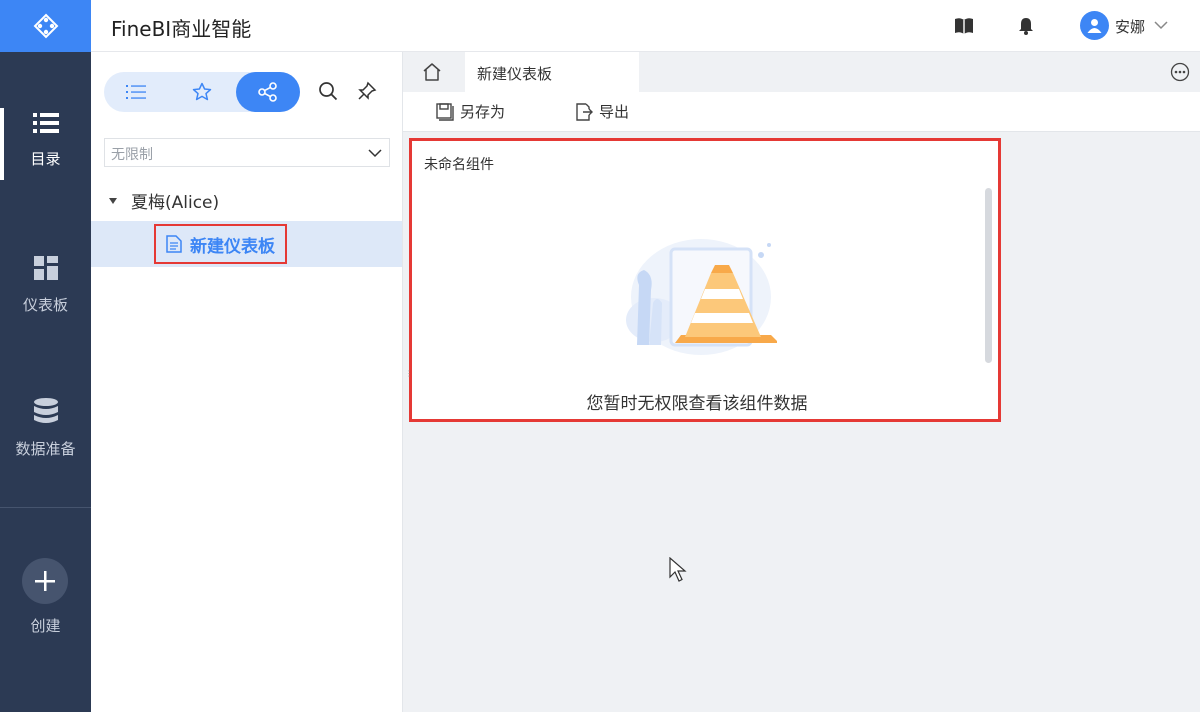 Image resolution: width=1200 pixels, height=712 pixels. I want to click on resize-handle: ⋮, so click(409, 374).